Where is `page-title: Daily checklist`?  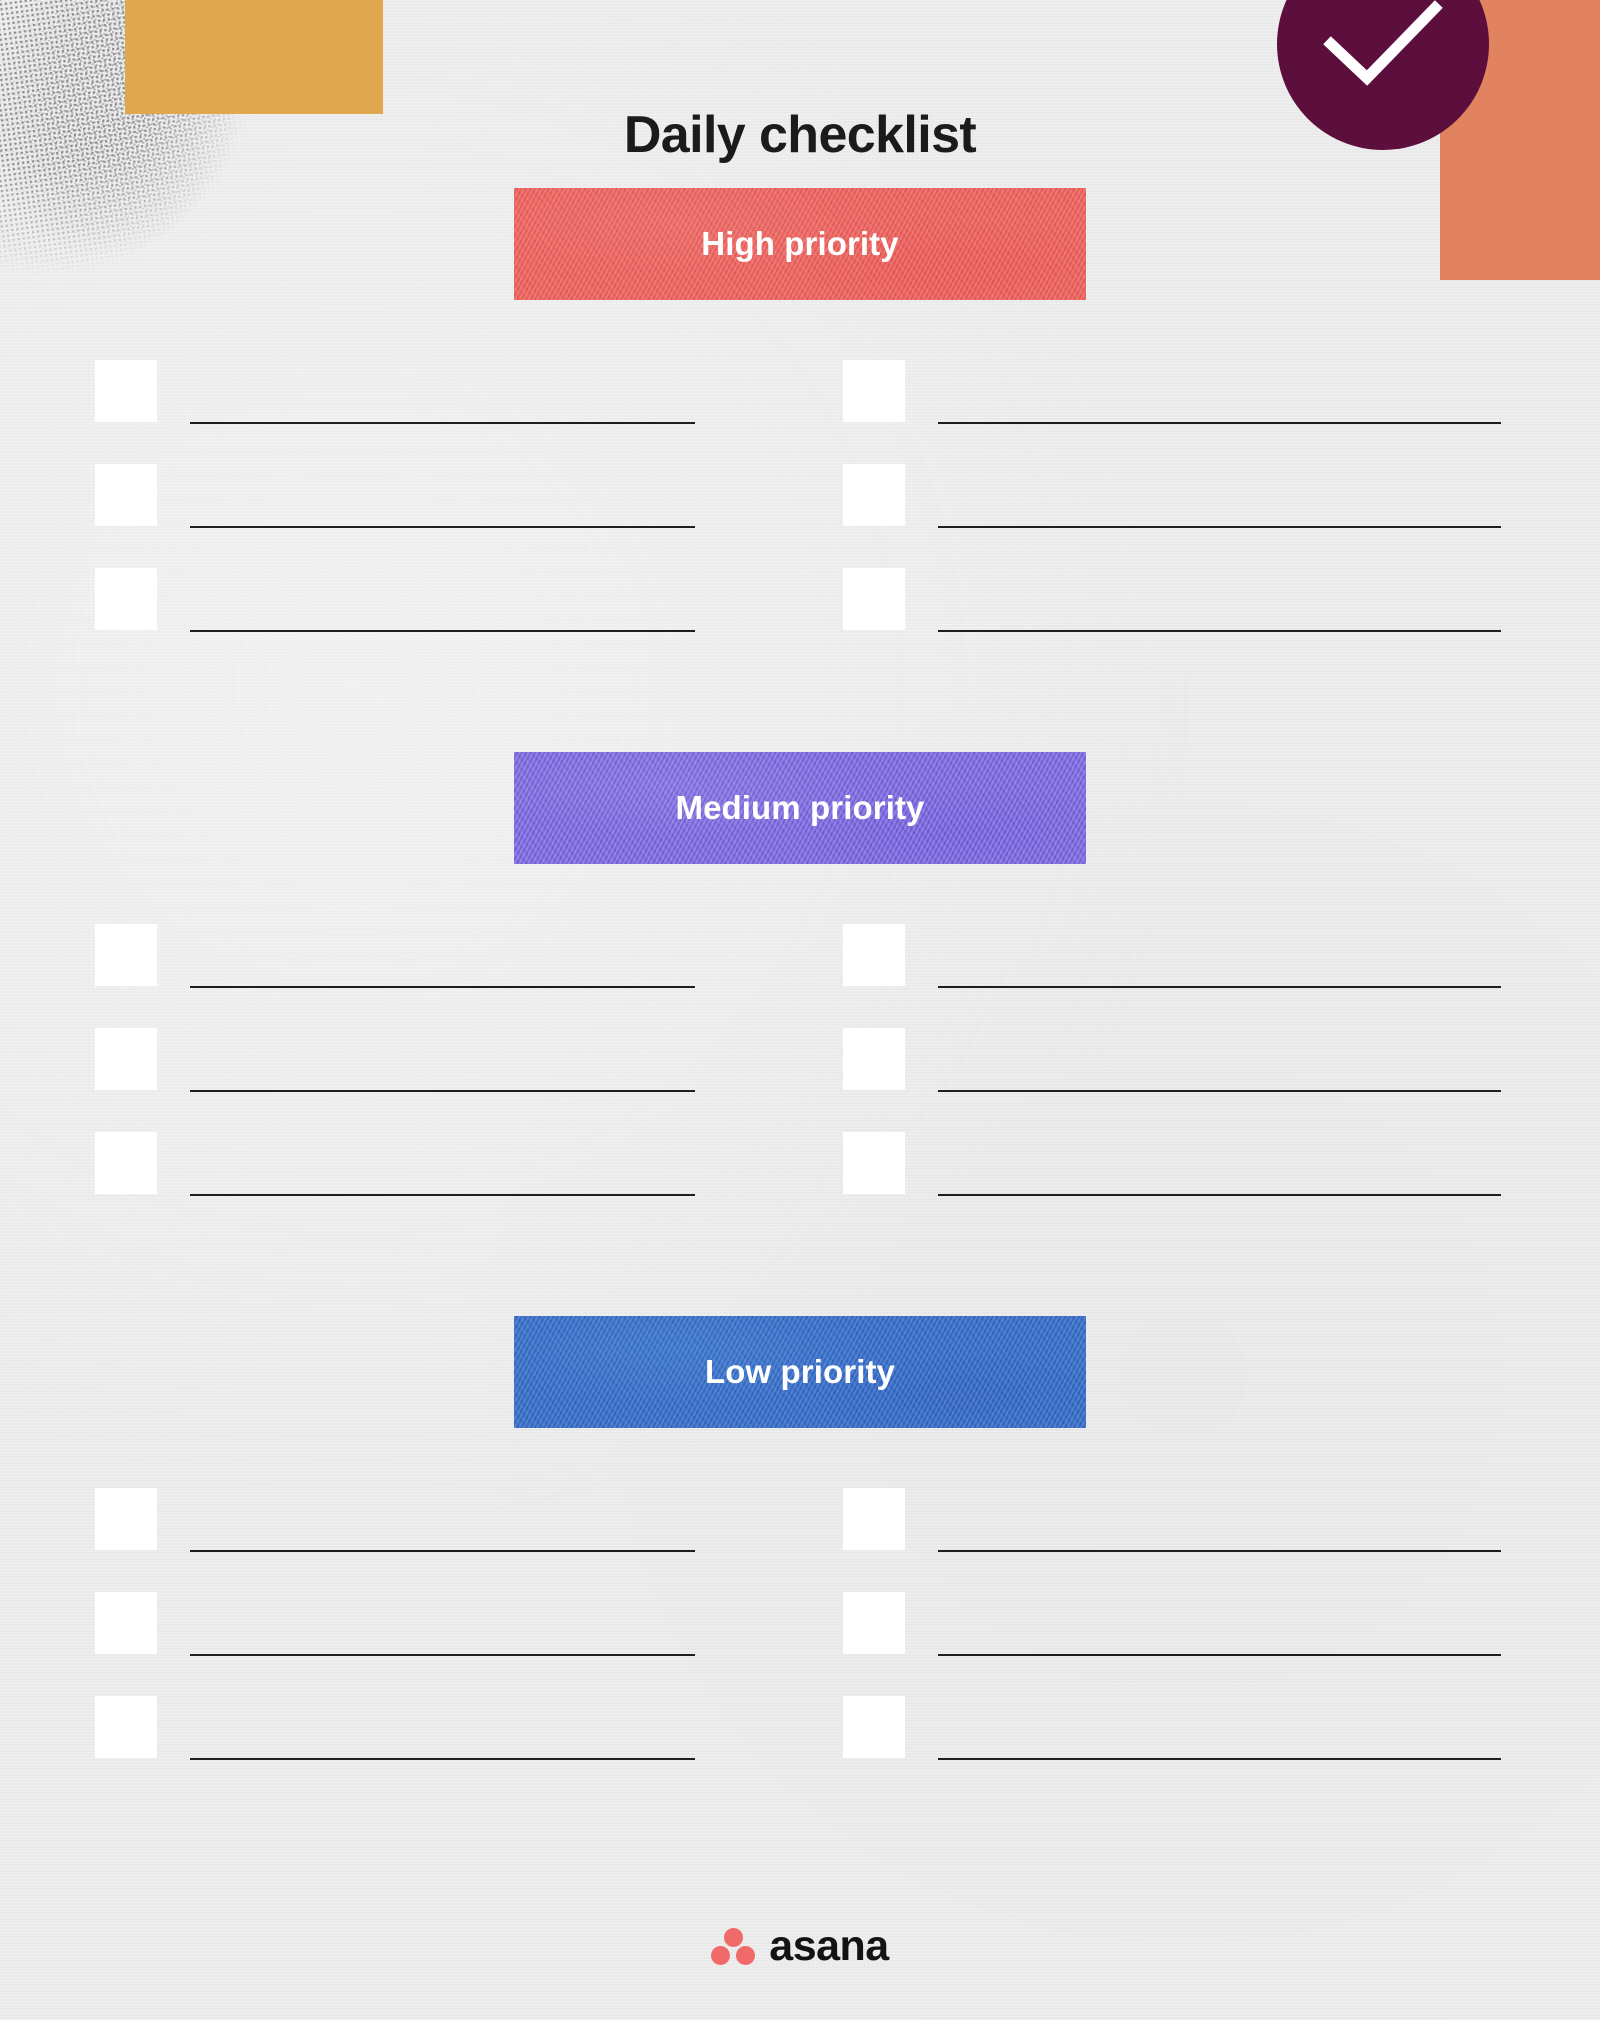 page-title: Daily checklist is located at coordinates (800, 134).